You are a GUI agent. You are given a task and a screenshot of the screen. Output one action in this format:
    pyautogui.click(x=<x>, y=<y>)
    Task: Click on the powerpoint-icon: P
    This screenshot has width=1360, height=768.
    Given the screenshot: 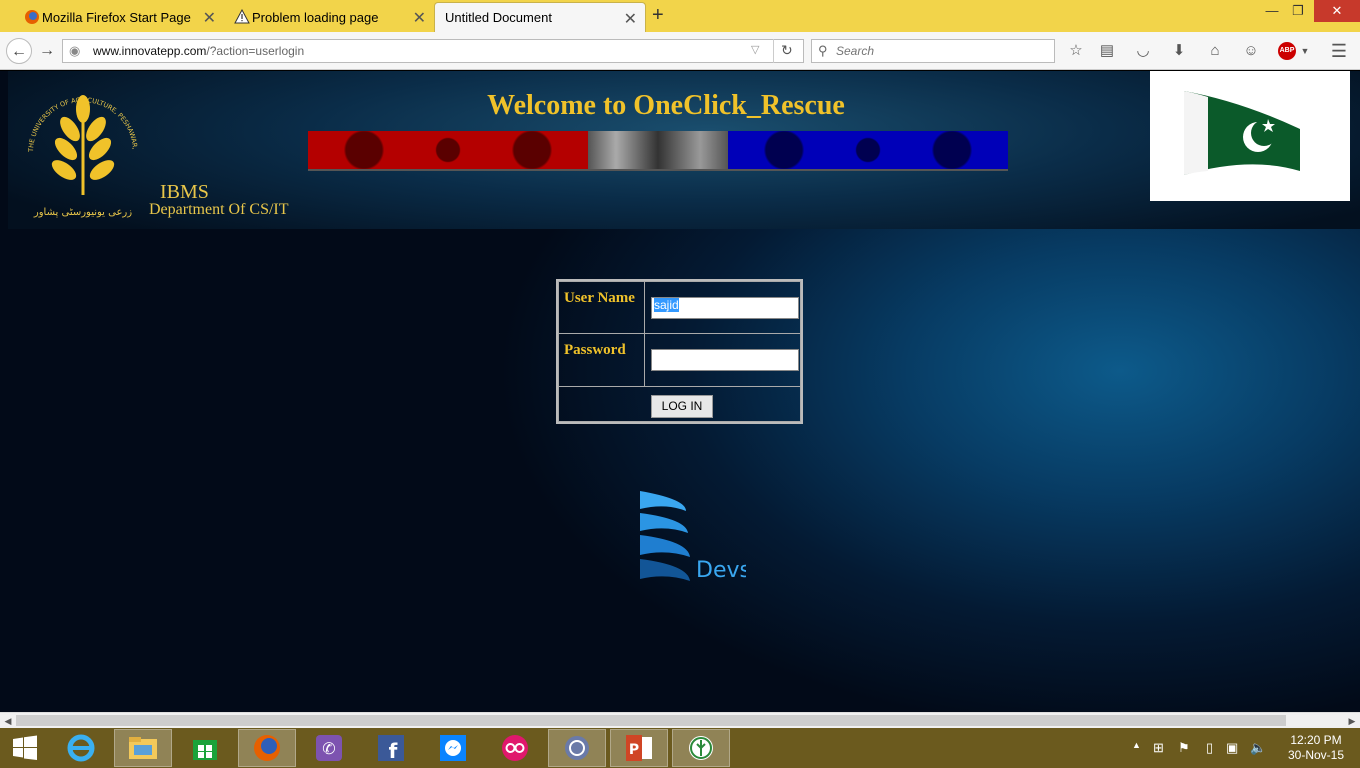 What is the action you would take?
    pyautogui.click(x=639, y=748)
    